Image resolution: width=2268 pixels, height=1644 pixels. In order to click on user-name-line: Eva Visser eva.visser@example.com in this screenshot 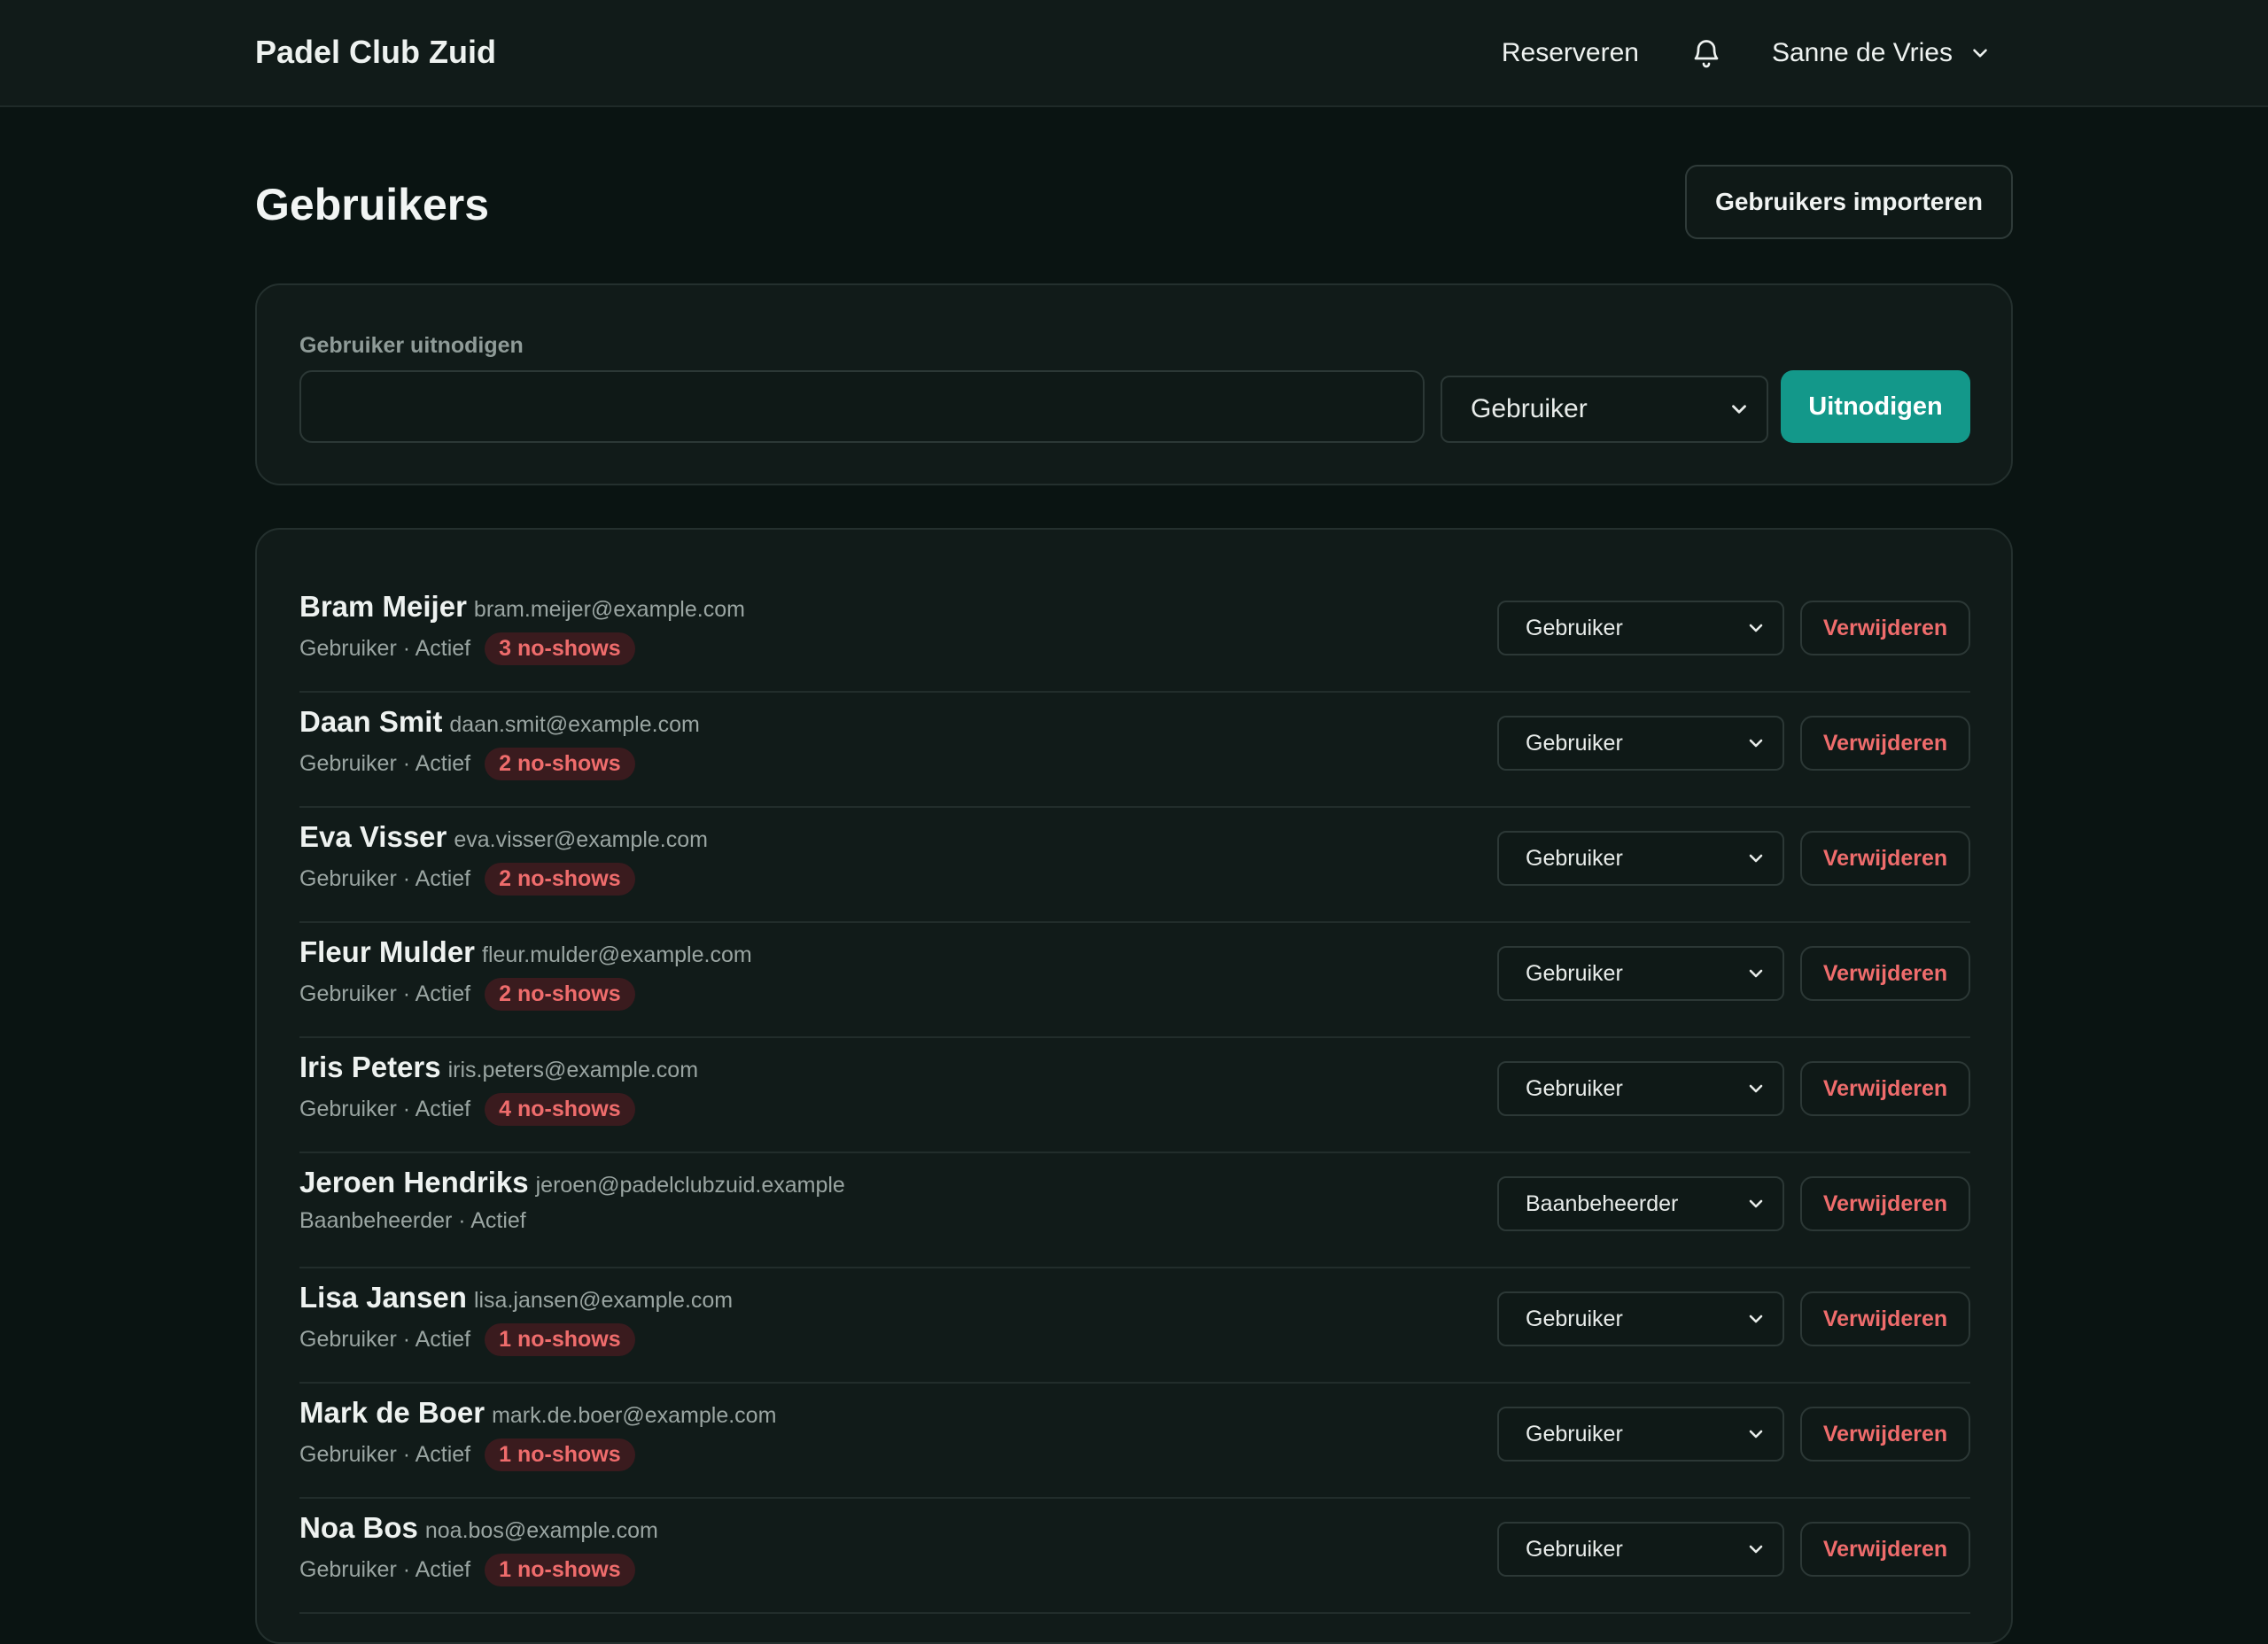, I will do `click(504, 837)`.